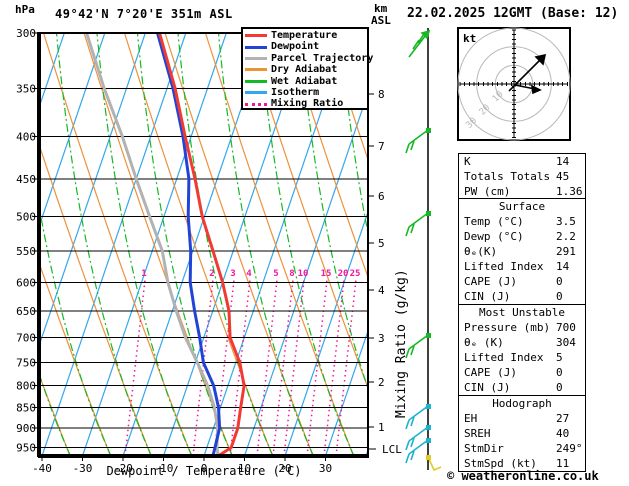 The height and width of the screenshot is (486, 629). What do you see at coordinates (477, 433) in the screenshot?
I see `stat-label: SREH` at bounding box center [477, 433].